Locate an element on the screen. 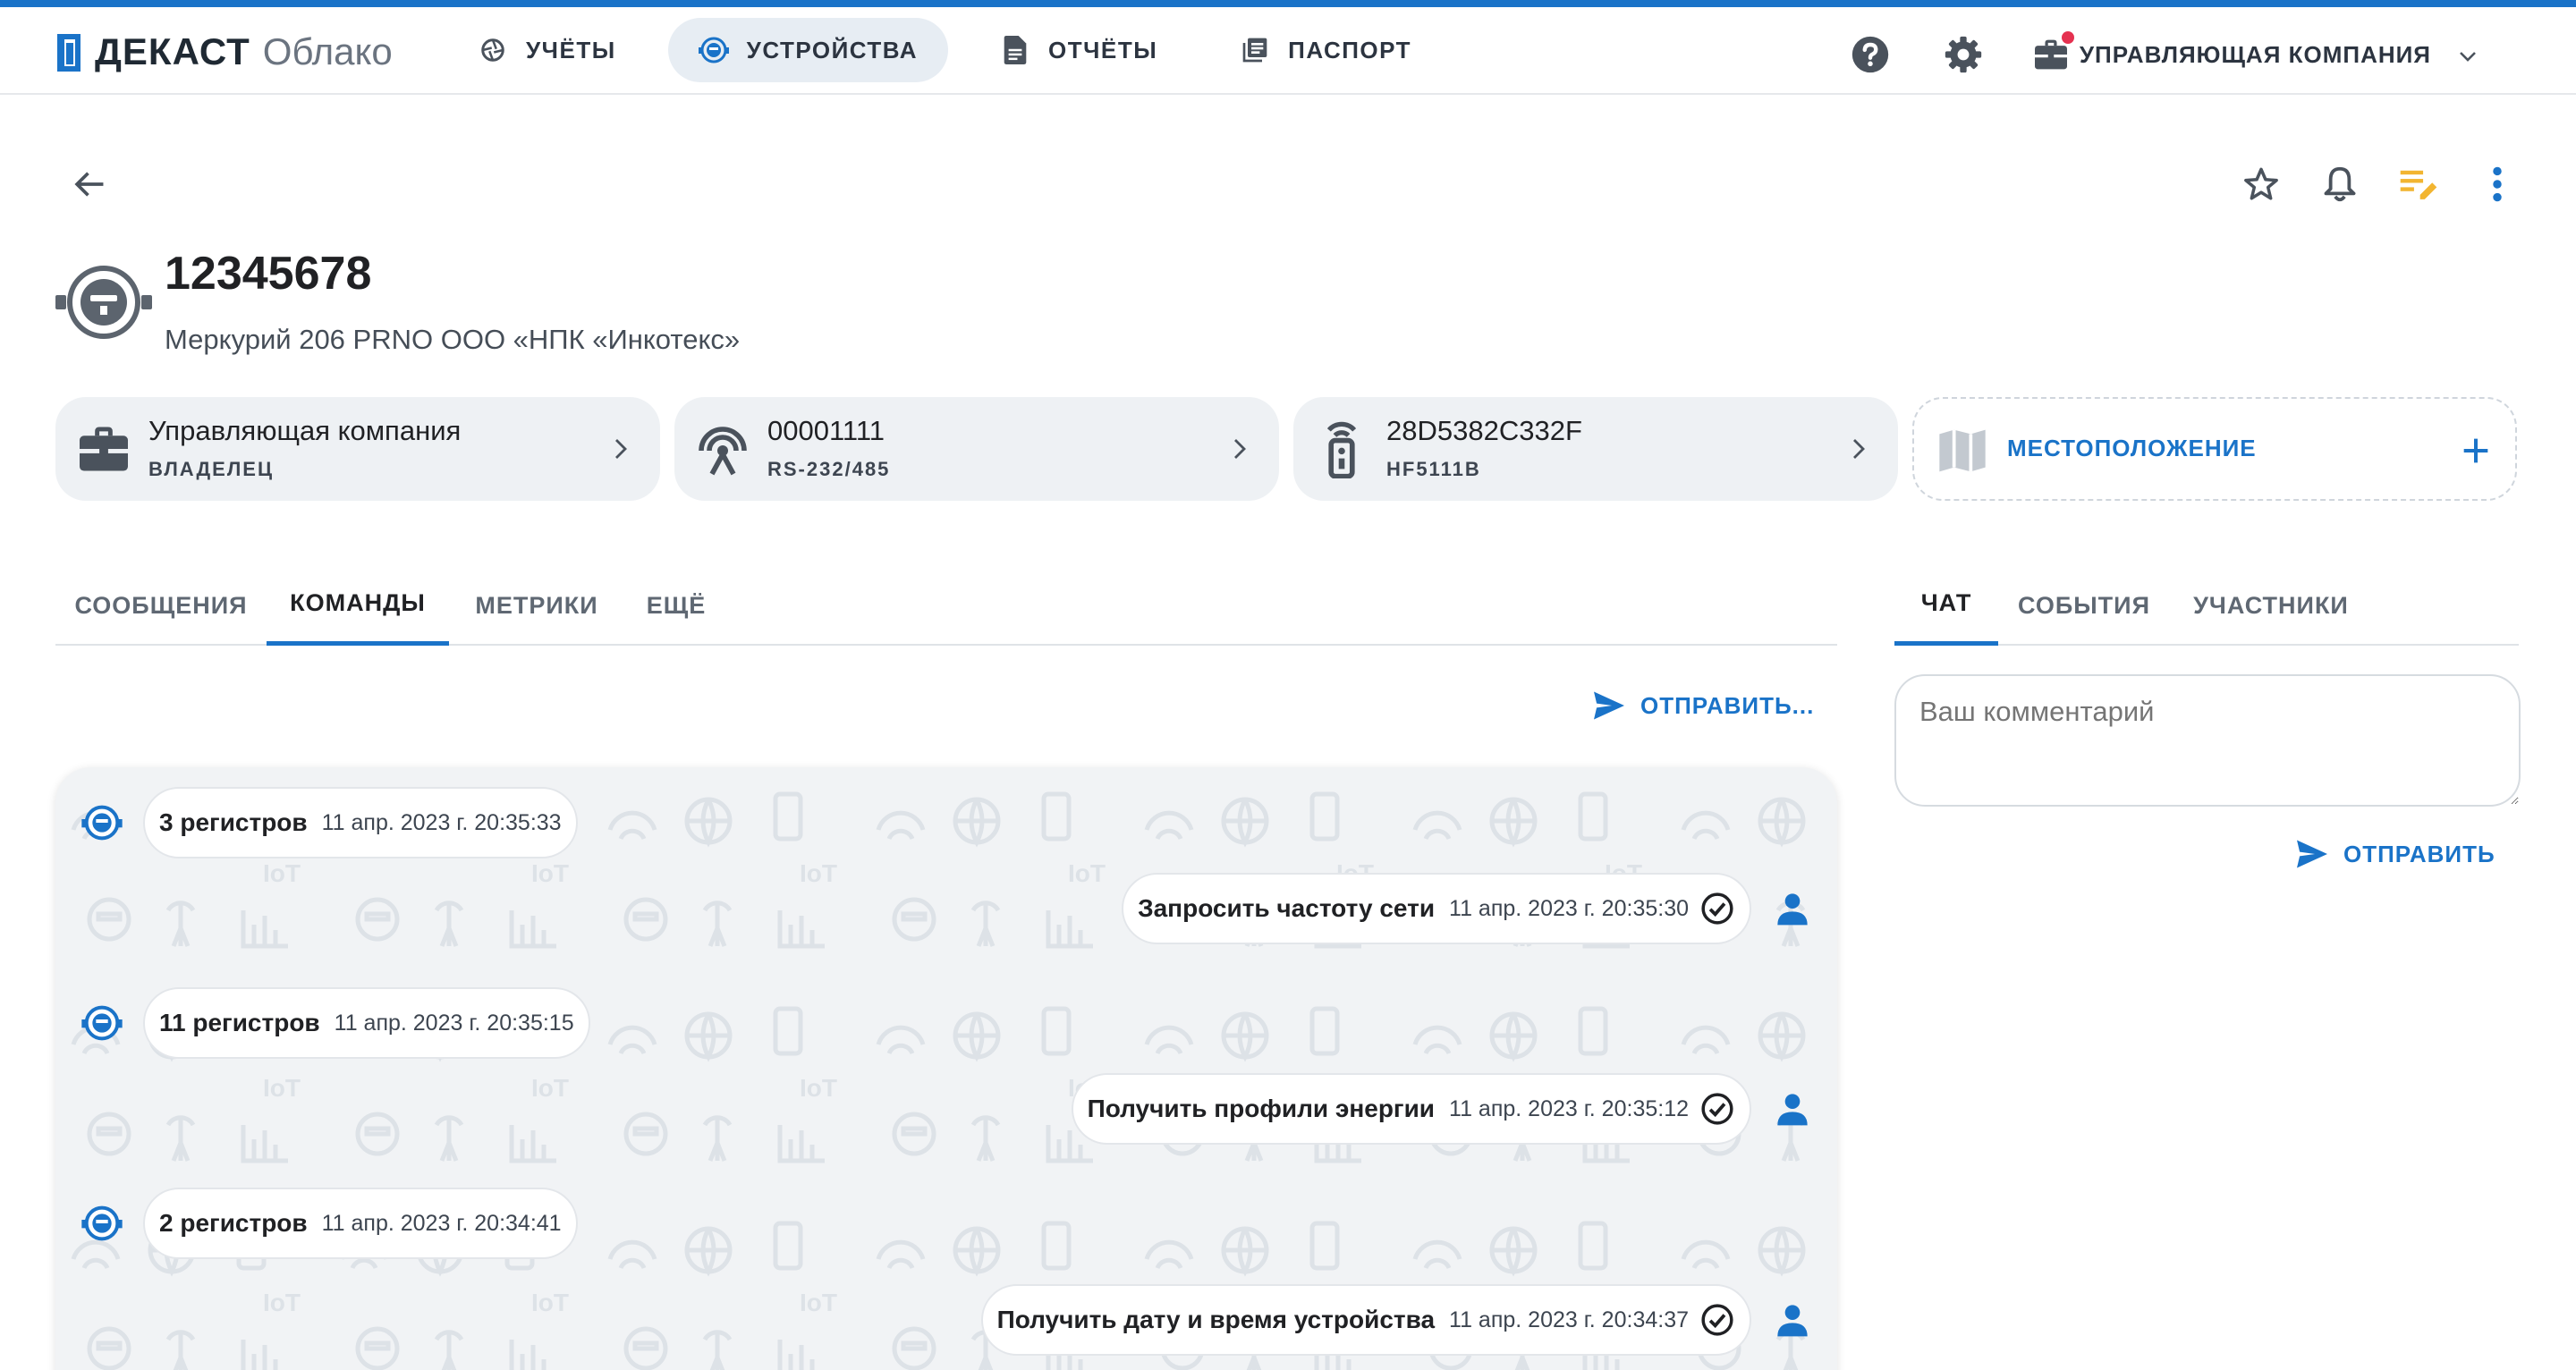  antenna-icon is located at coordinates (722, 449).